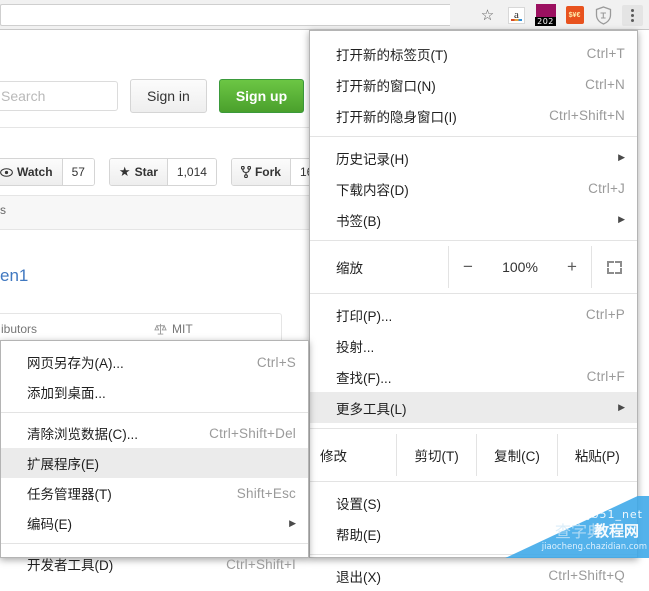 Image resolution: width=649 pixels, height=591 pixels. What do you see at coordinates (572, 267) in the screenshot?
I see `zoom-in-button: +` at bounding box center [572, 267].